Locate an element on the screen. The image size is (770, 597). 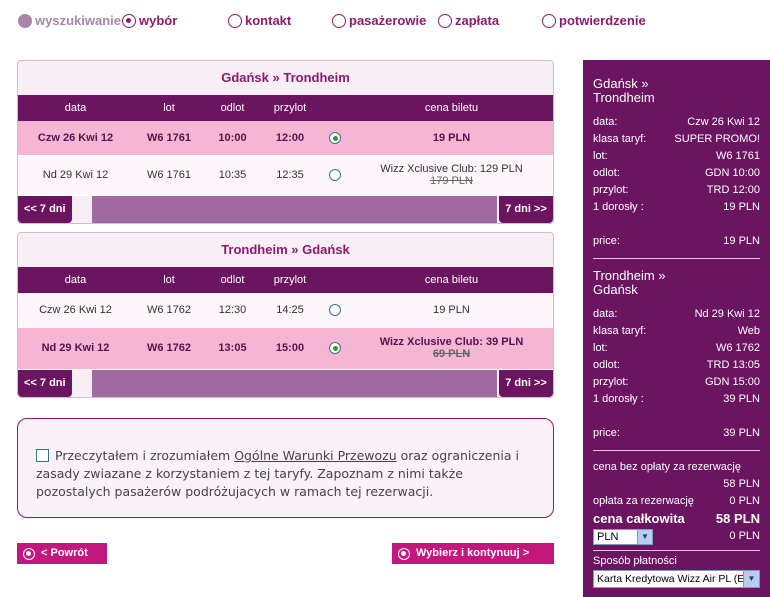
table-row: Czw 26 Kwi 12 W6 1761 10:00 12:00 19 PLN is located at coordinates (285, 138).